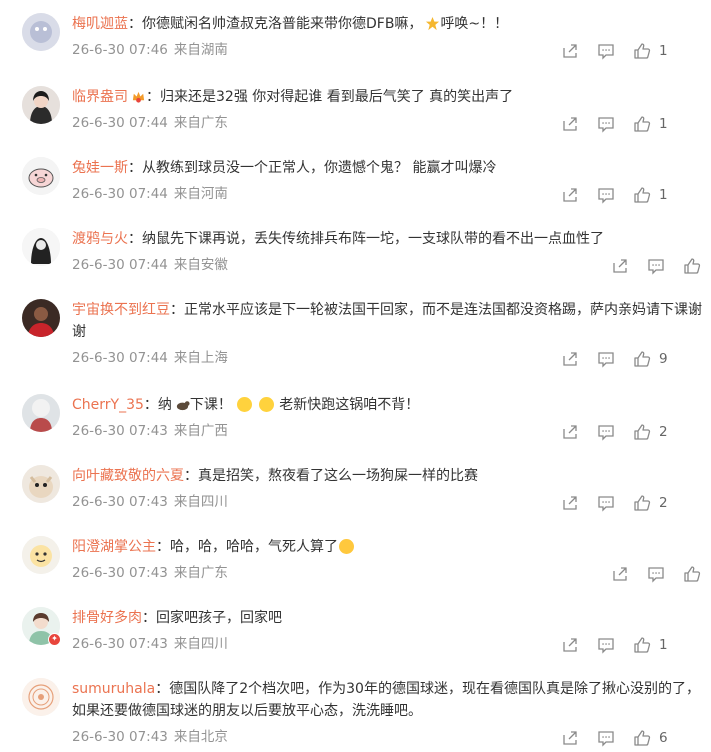 This screenshot has height=752, width=711. Describe the element at coordinates (114, 547) in the screenshot. I see `username: 阳澄湖掌公主` at that location.